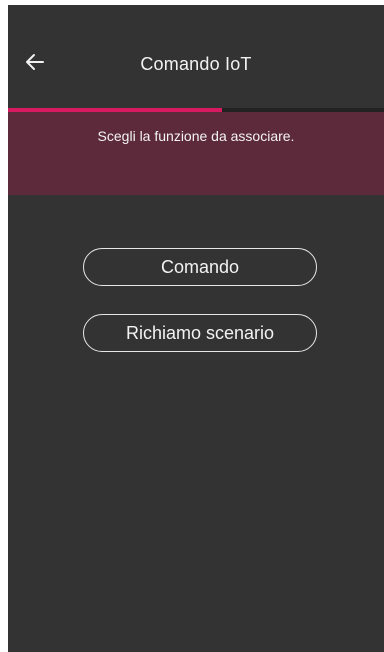 The width and height of the screenshot is (384, 652). Describe the element at coordinates (200, 333) in the screenshot. I see `richiamo-scenario-button: Richiamo scenario` at that location.